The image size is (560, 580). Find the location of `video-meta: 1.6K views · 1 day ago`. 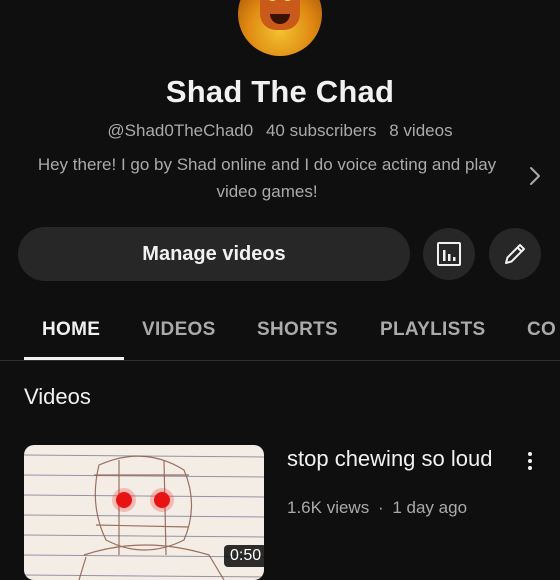

video-meta: 1.6K views · 1 day ago is located at coordinates (377, 508).